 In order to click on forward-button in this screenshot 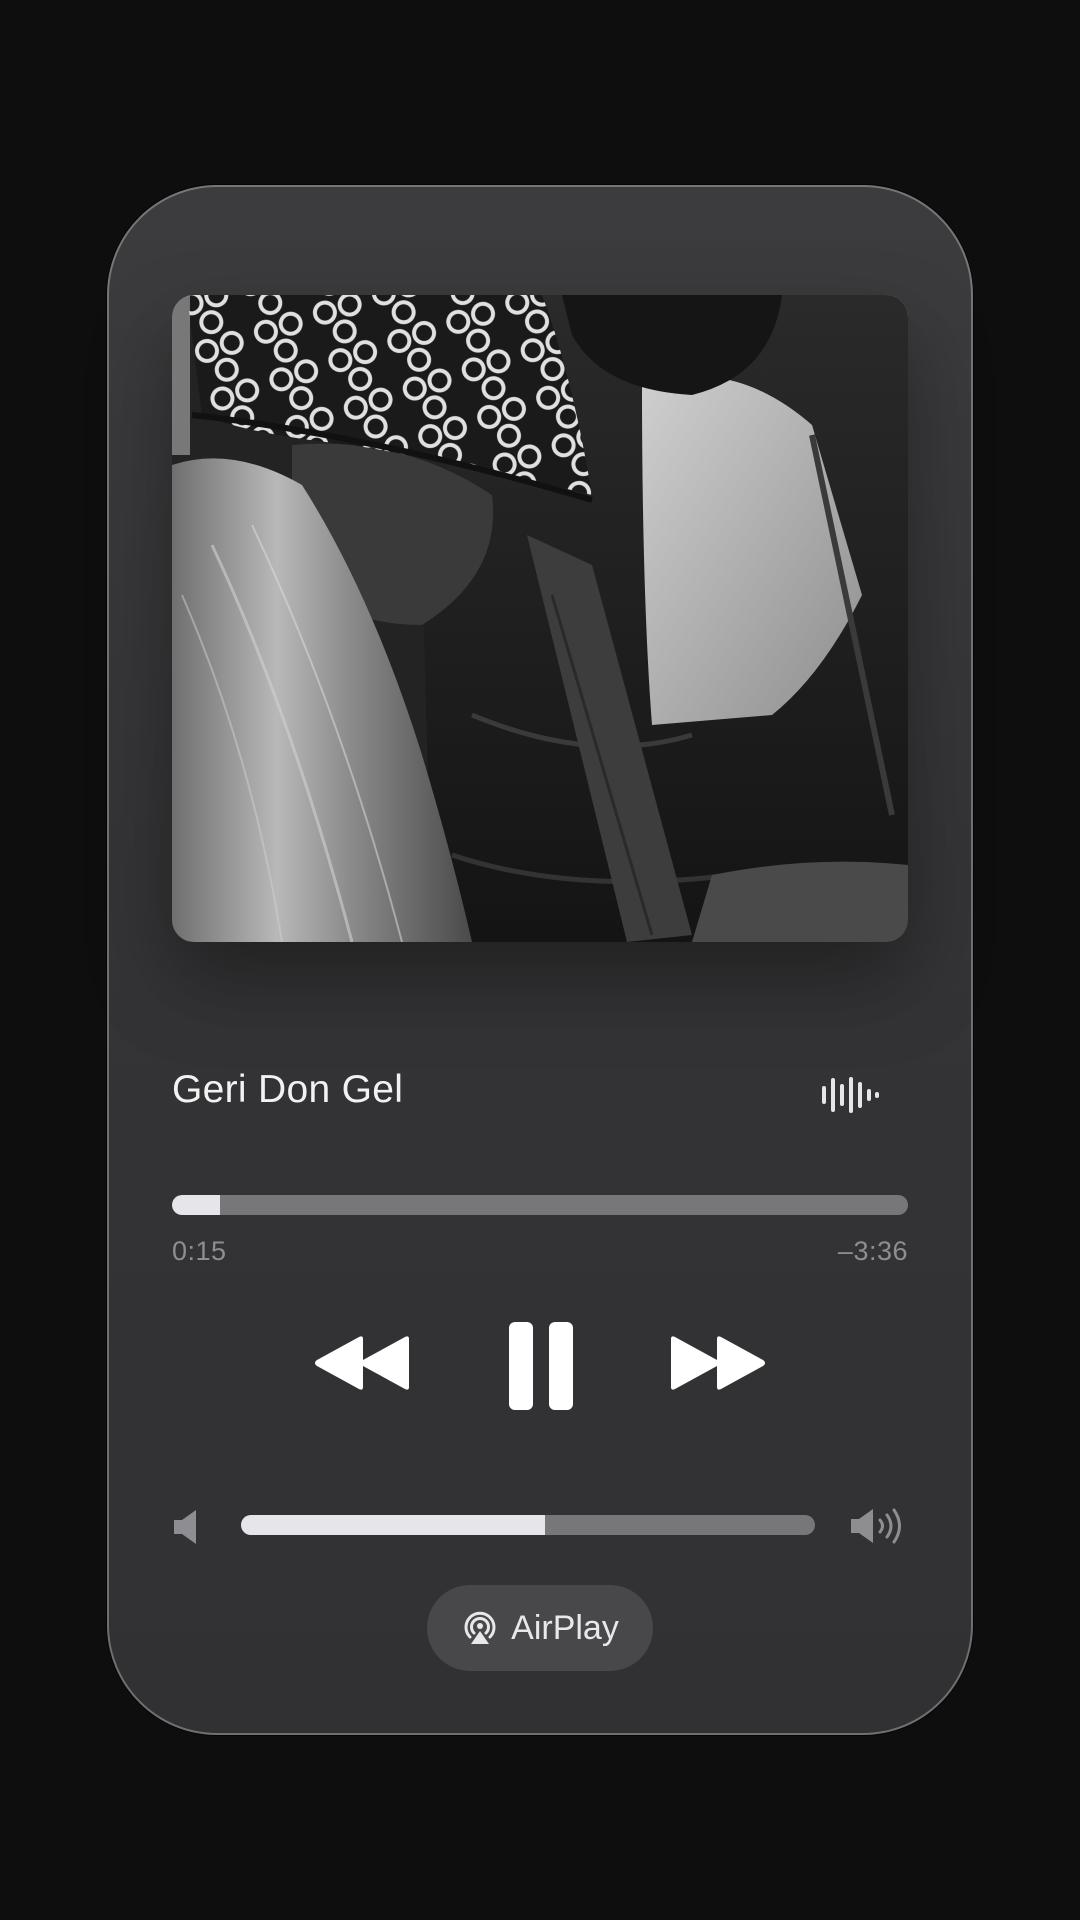, I will do `click(717, 1363)`.